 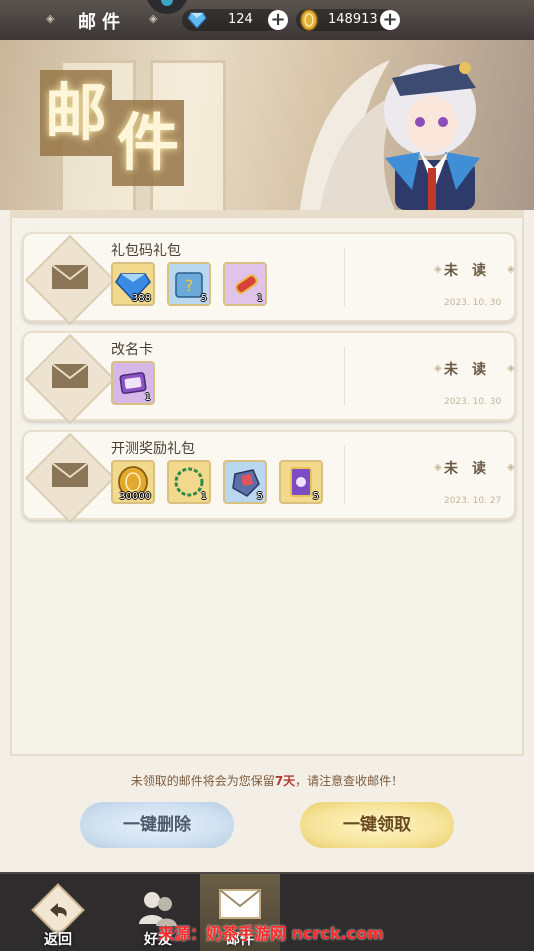 What do you see at coordinates (58, 940) in the screenshot?
I see `nav-label: 返回` at bounding box center [58, 940].